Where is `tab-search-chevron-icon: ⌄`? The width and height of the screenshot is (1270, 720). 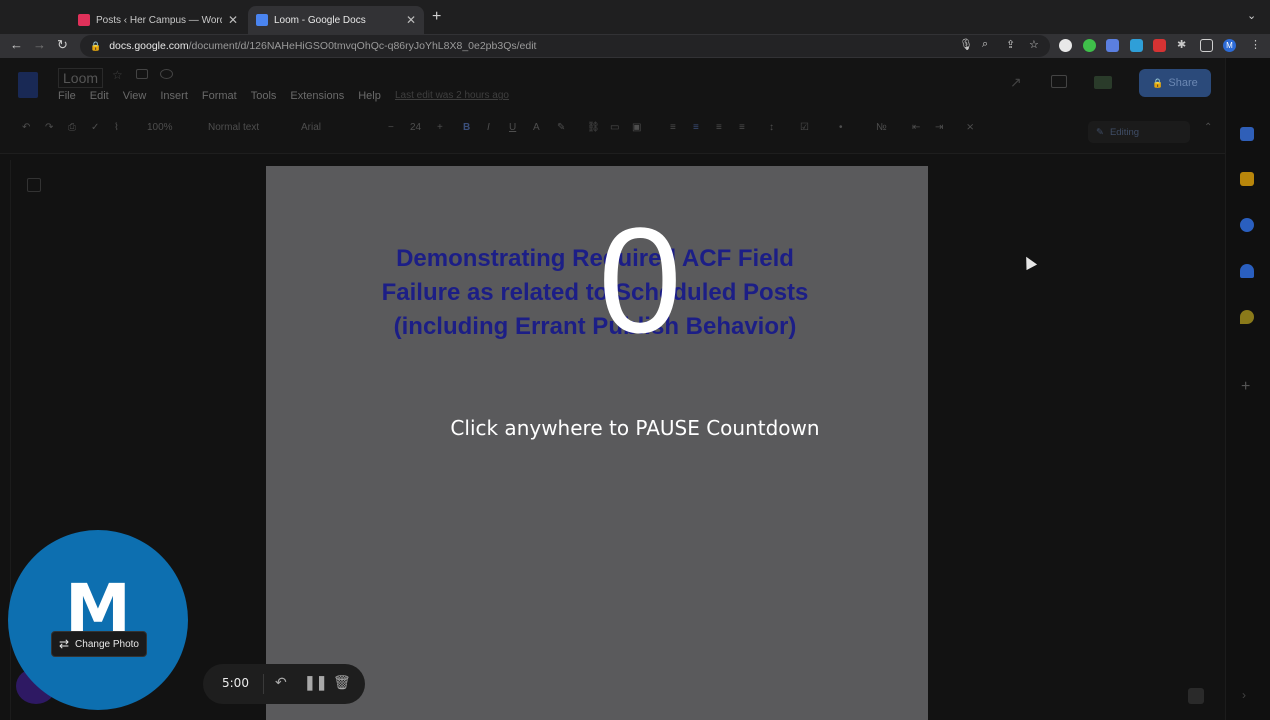 tab-search-chevron-icon: ⌄ is located at coordinates (1251, 15).